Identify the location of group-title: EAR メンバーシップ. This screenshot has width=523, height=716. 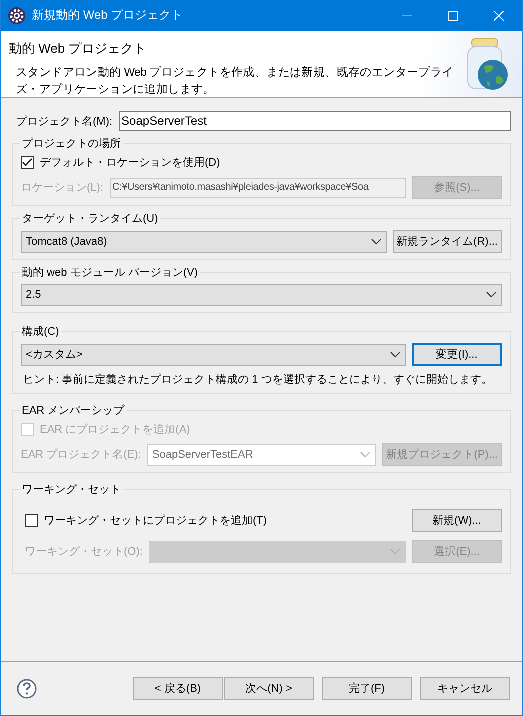
(73, 411).